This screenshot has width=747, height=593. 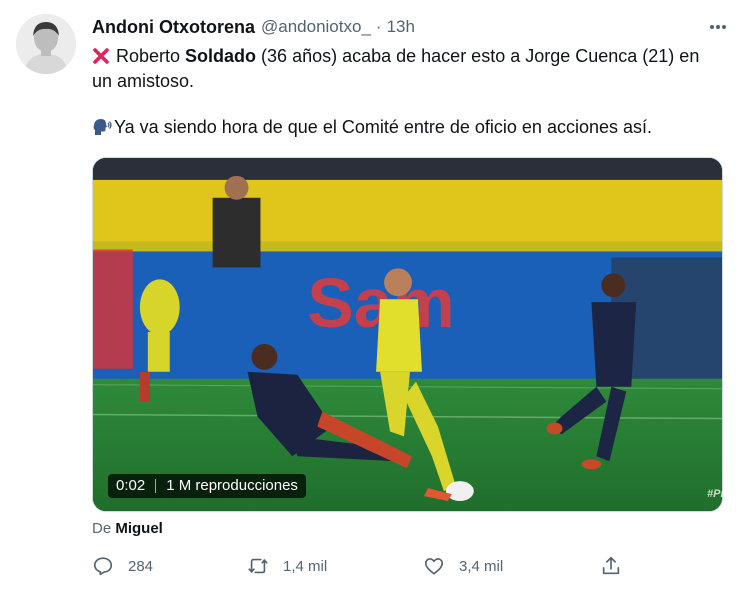 I want to click on author-name: Andoni Otxotorena, so click(x=173, y=27).